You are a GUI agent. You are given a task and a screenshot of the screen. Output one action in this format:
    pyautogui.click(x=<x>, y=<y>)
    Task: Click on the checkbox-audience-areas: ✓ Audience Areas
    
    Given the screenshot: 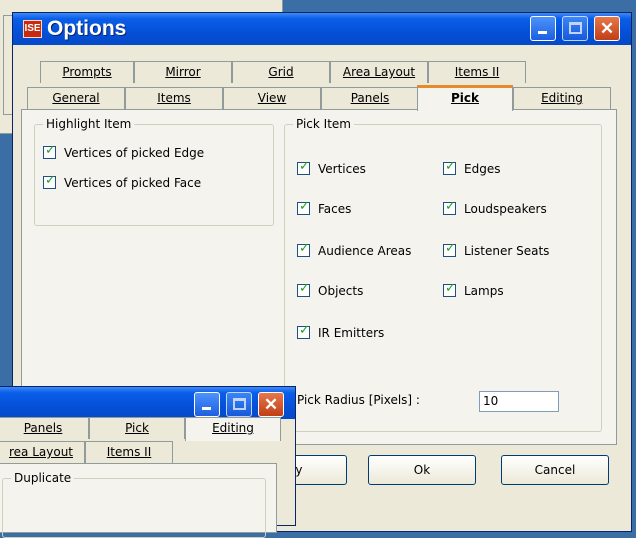 What is the action you would take?
    pyautogui.click(x=354, y=250)
    